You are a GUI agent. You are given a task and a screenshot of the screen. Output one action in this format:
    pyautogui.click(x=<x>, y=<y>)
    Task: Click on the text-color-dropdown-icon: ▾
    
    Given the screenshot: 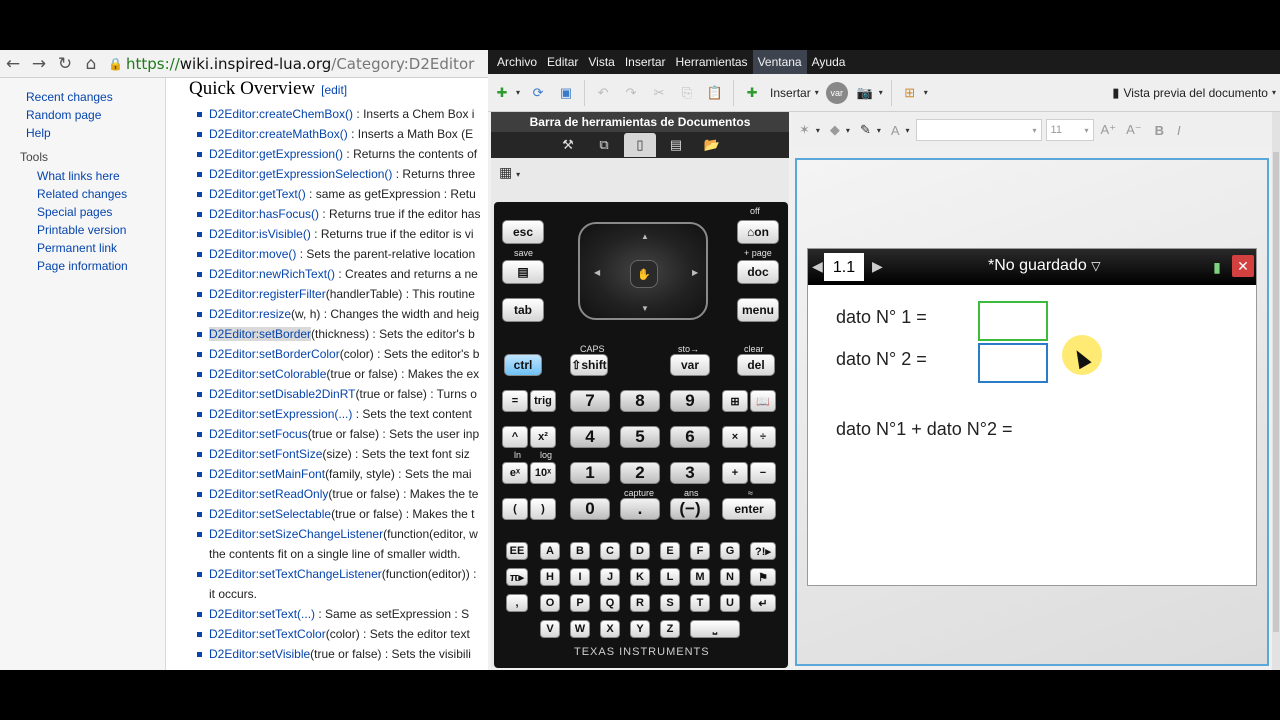 What is the action you would take?
    pyautogui.click(x=908, y=130)
    